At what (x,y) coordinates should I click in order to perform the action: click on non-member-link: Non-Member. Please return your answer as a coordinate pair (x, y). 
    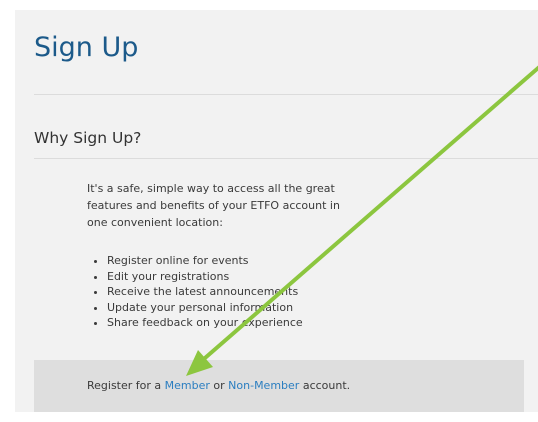
    Looking at the image, I should click on (263, 385).